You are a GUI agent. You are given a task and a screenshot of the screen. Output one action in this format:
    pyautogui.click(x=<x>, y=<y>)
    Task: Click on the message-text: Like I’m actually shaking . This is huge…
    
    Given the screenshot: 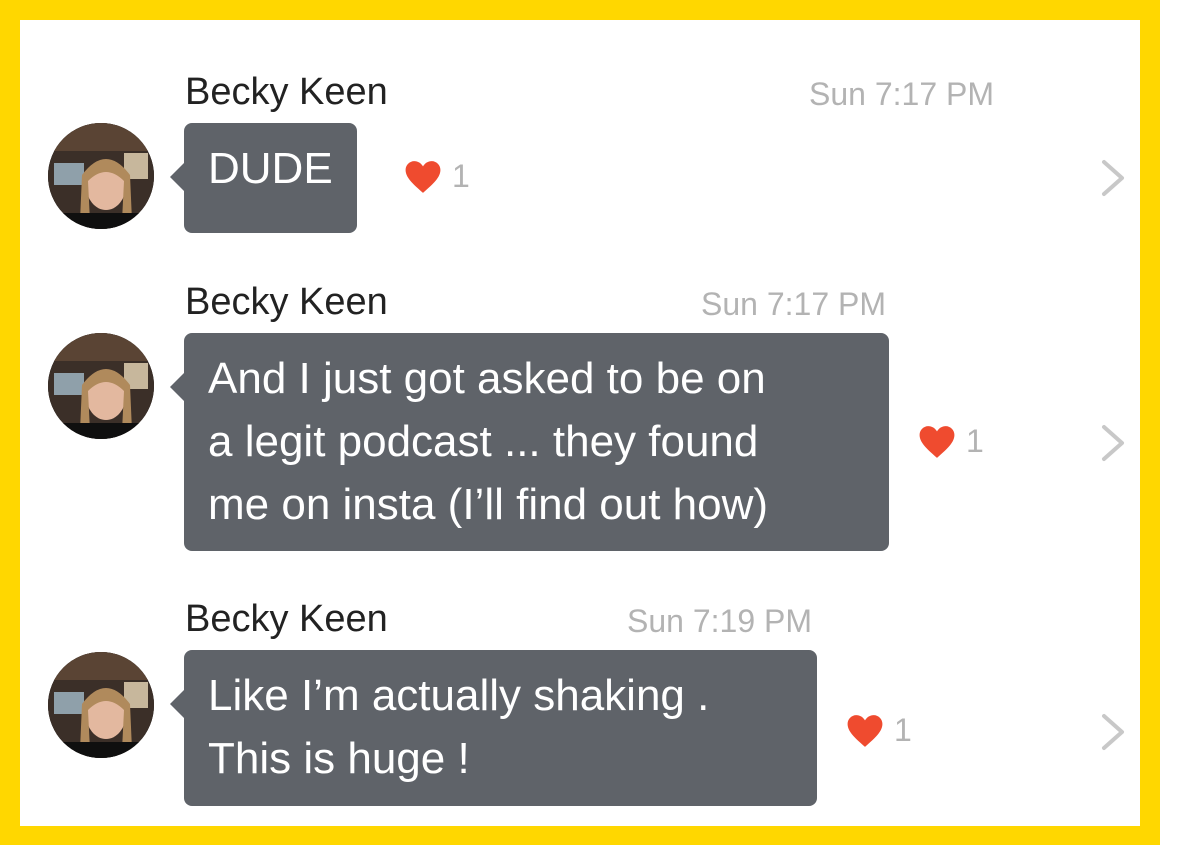 What is the action you would take?
    pyautogui.click(x=459, y=727)
    